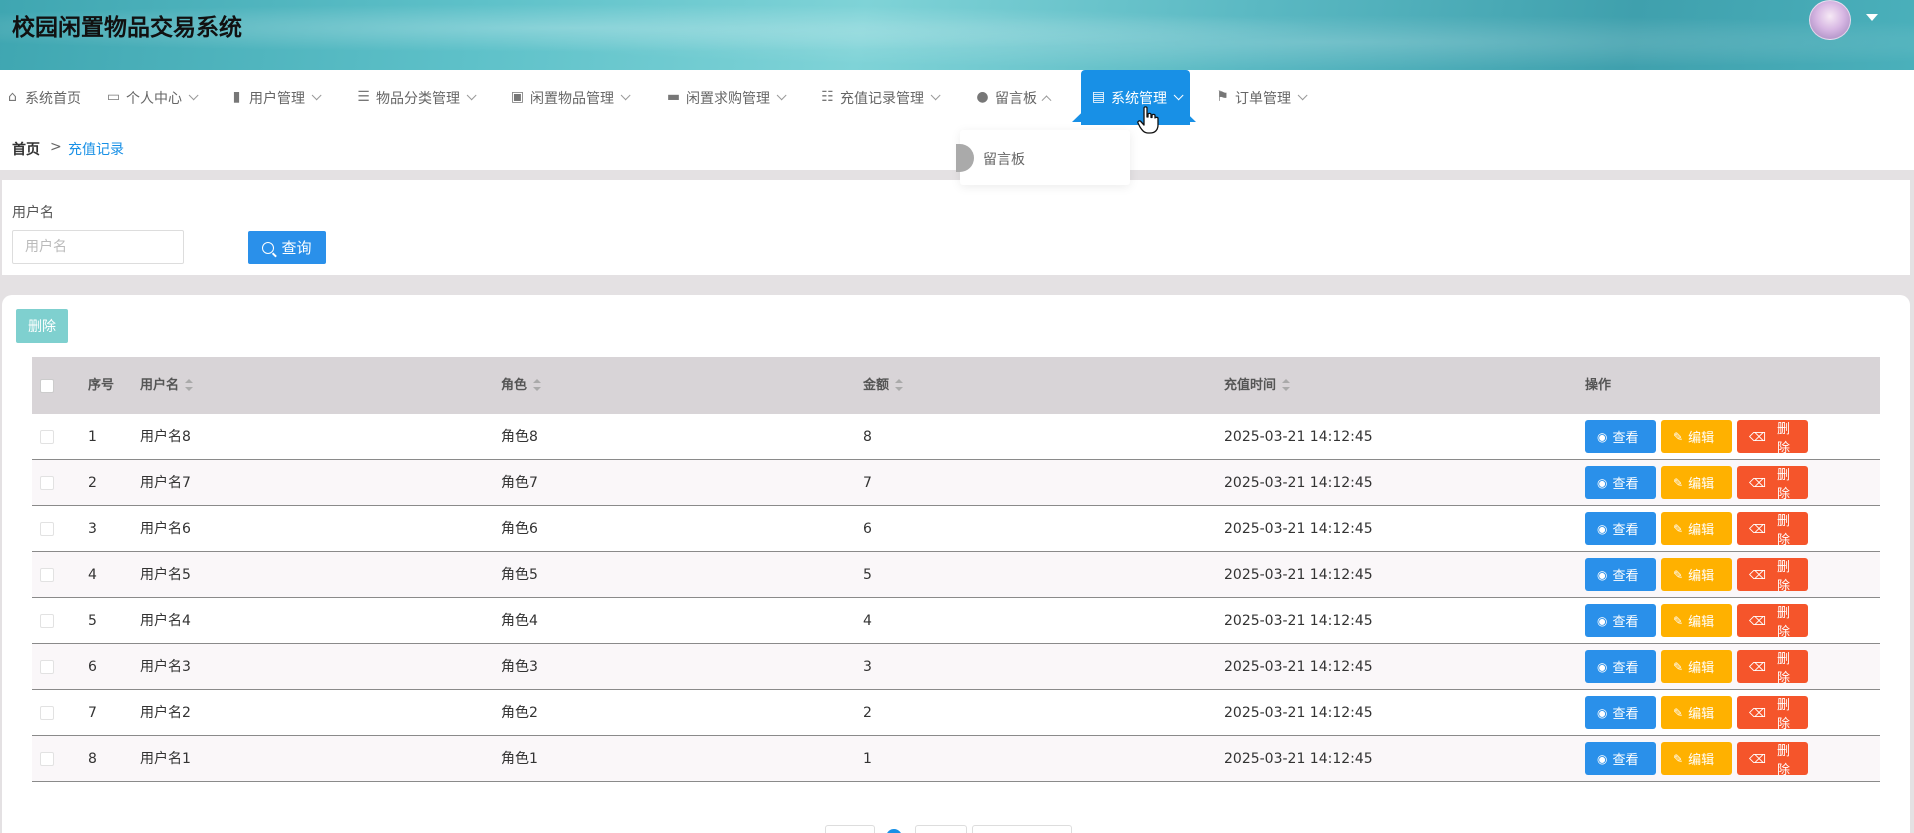 Image resolution: width=1914 pixels, height=833 pixels. Describe the element at coordinates (165, 483) in the screenshot. I see `cell-username: 用户名7` at that location.